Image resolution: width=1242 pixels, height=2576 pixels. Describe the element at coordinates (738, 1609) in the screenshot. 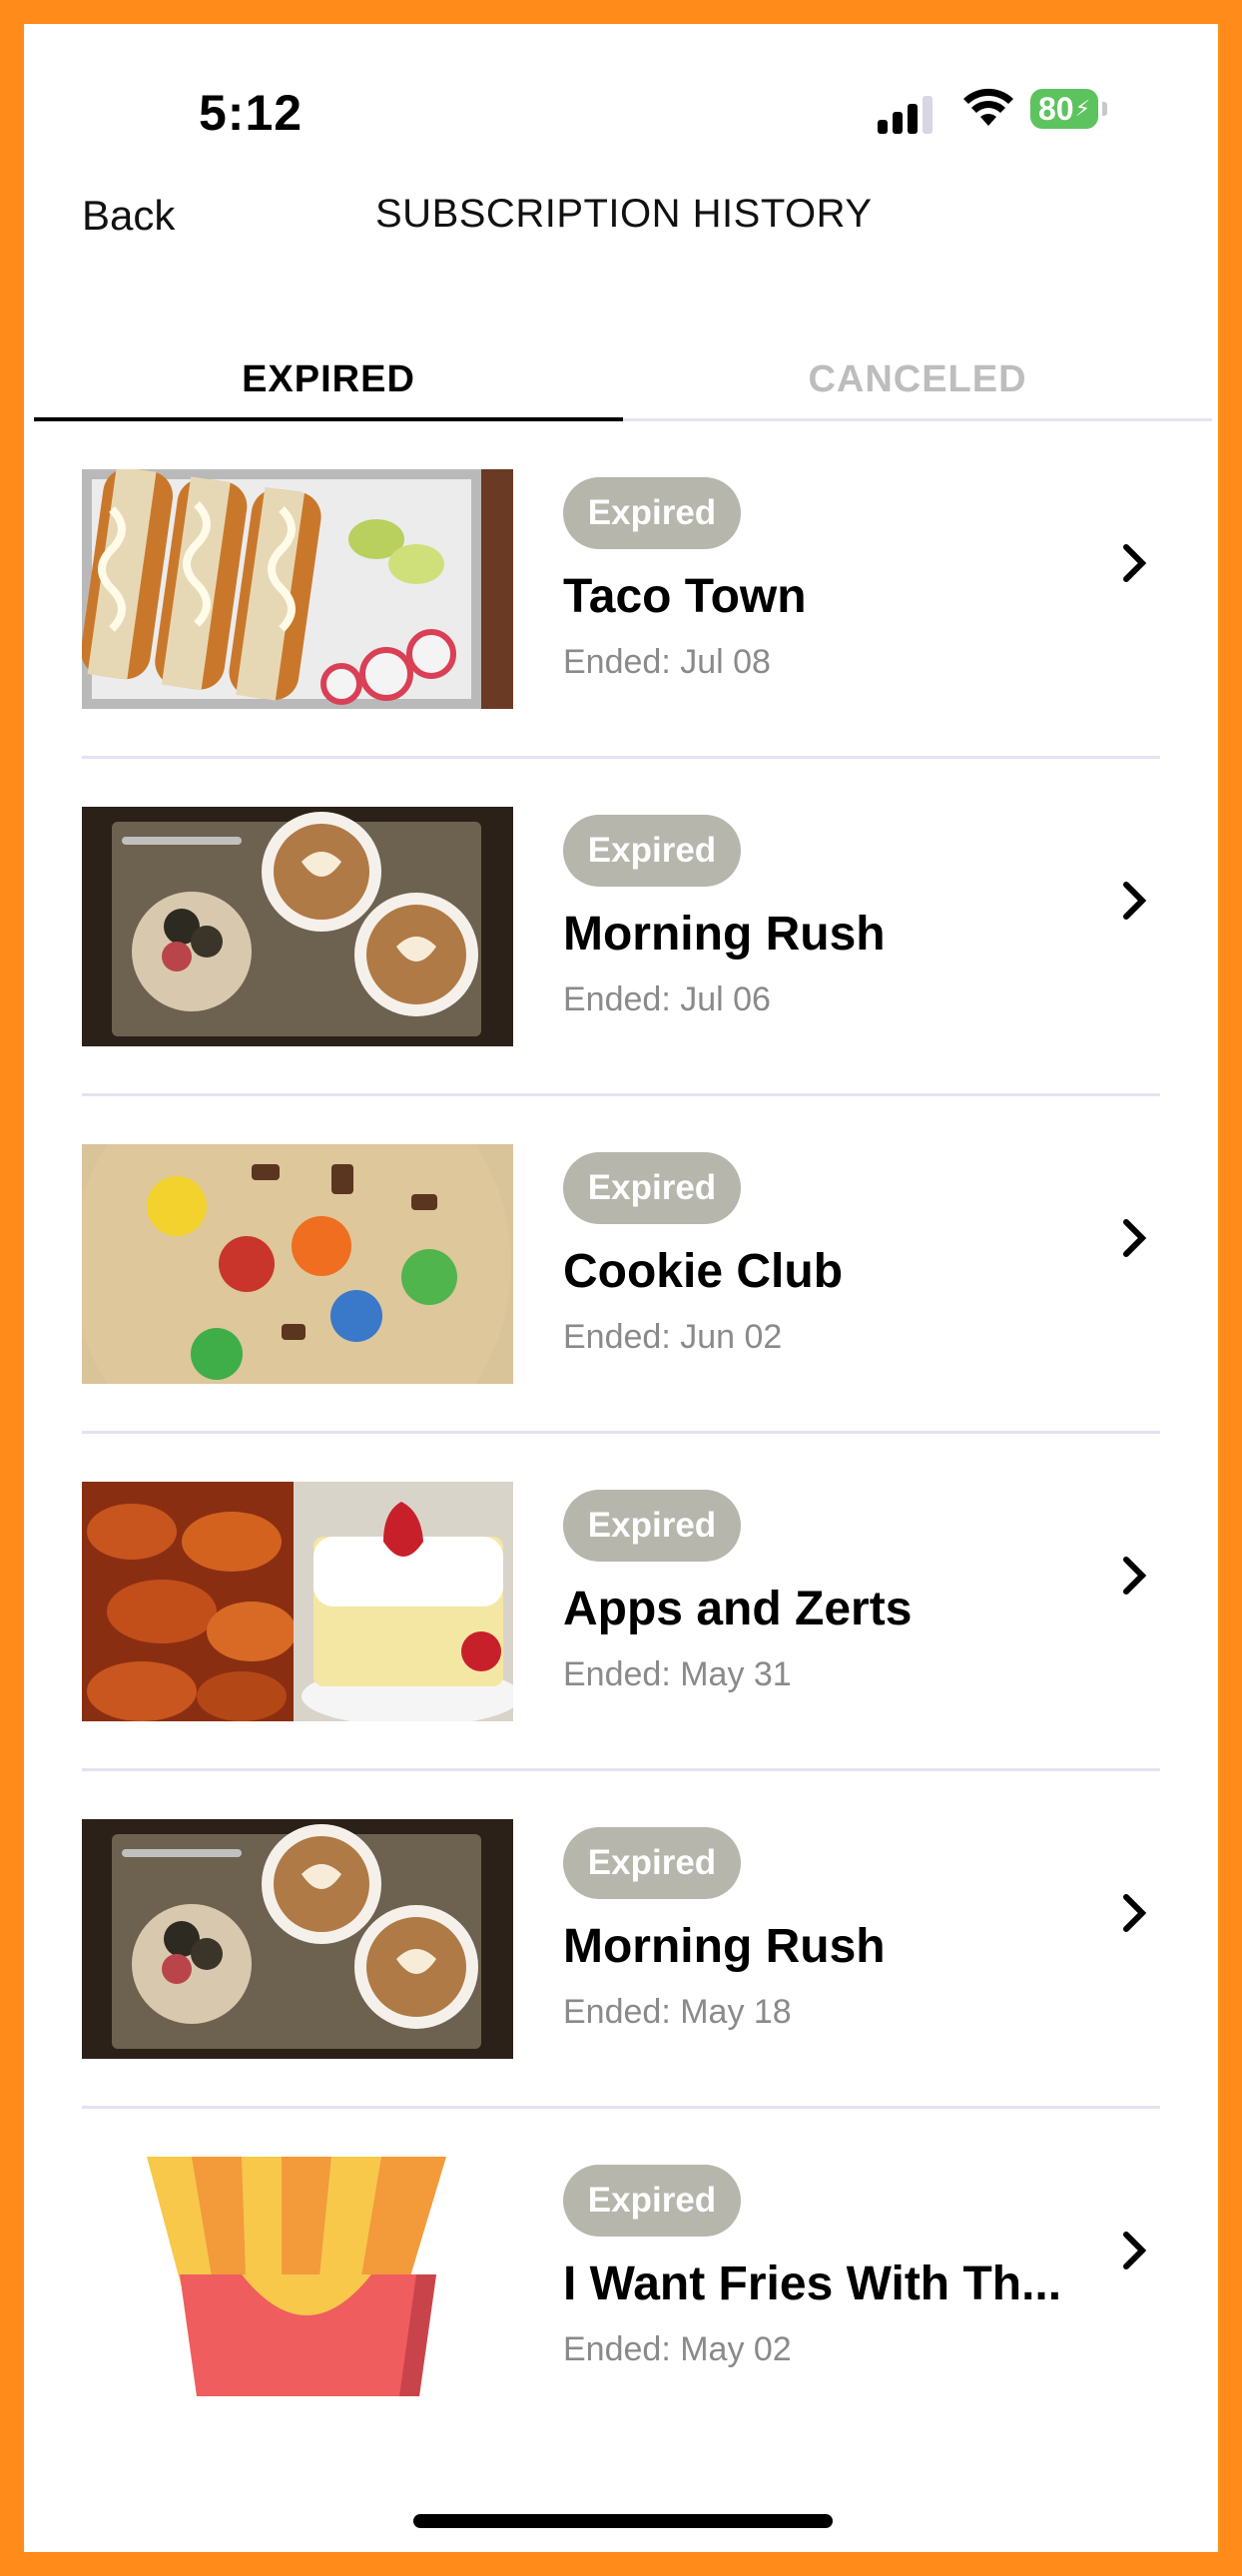

I see `subscription-name: Apps and Zerts` at that location.